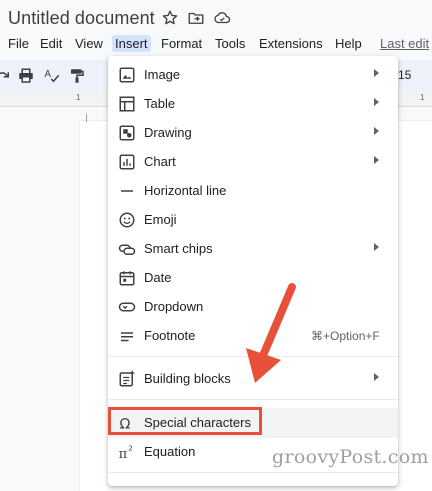  What do you see at coordinates (81, 18) in the screenshot?
I see `document-title: Untitled document` at bounding box center [81, 18].